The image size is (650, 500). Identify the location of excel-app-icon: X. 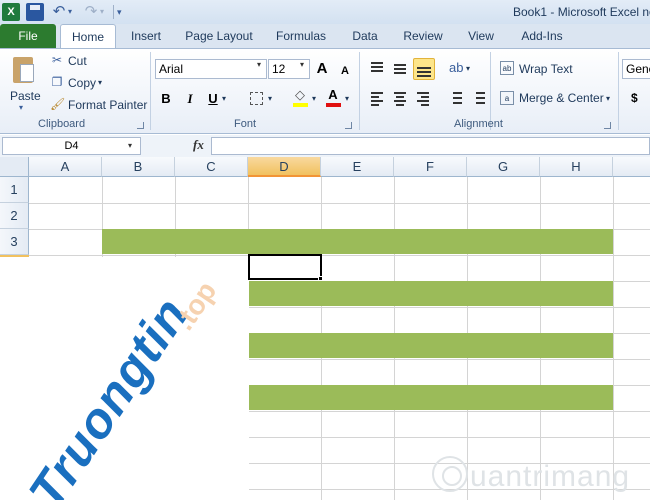
(11, 12).